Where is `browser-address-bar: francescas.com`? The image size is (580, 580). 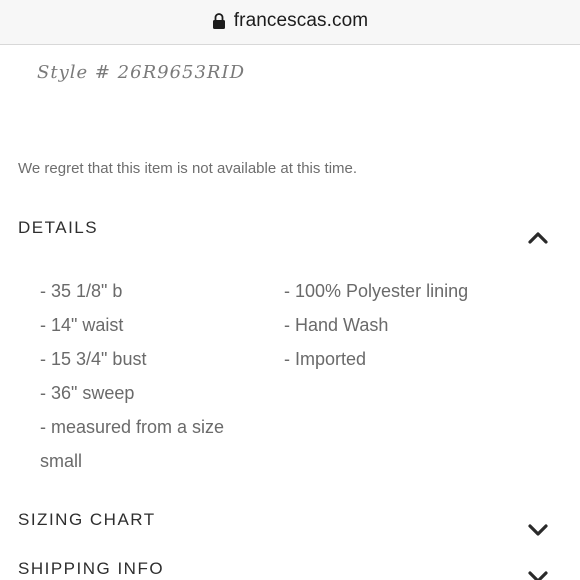 browser-address-bar: francescas.com is located at coordinates (290, 22).